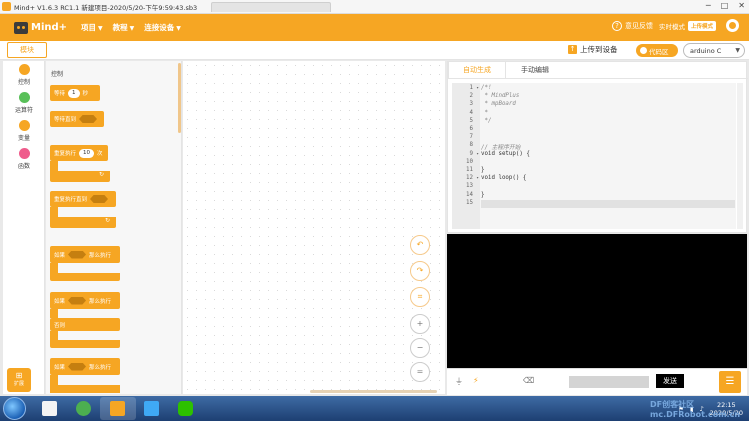 This screenshot has height=421, width=749. Describe the element at coordinates (186, 408) in the screenshot. I see `taskbar-wechat` at that location.